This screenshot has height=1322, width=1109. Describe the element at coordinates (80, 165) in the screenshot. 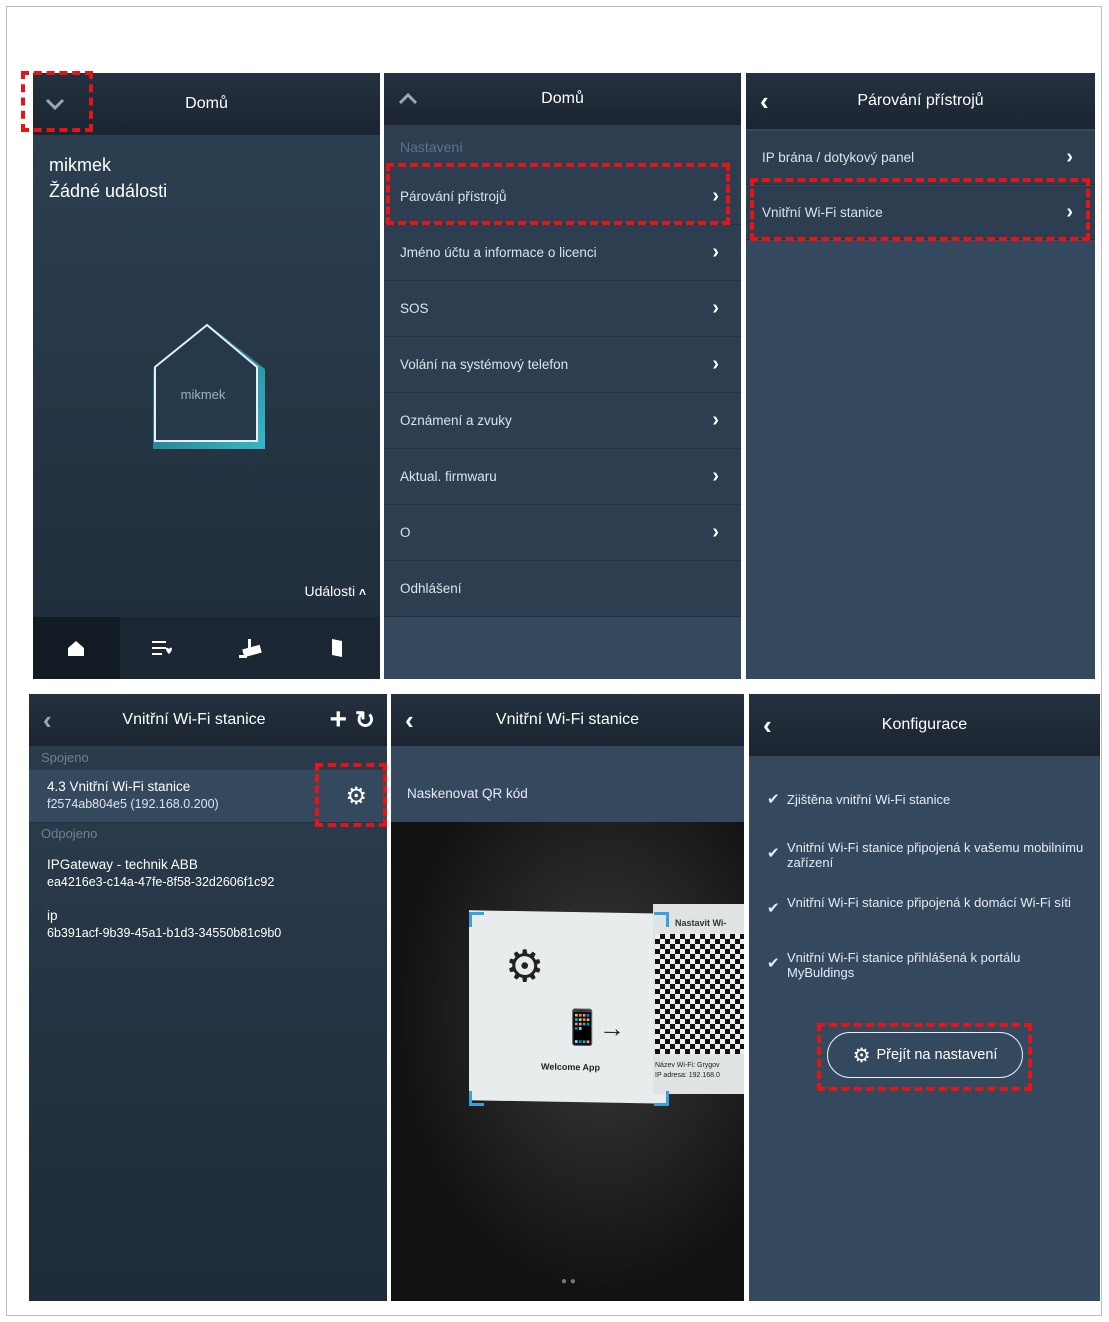

I see `account-name: mikmek` at that location.